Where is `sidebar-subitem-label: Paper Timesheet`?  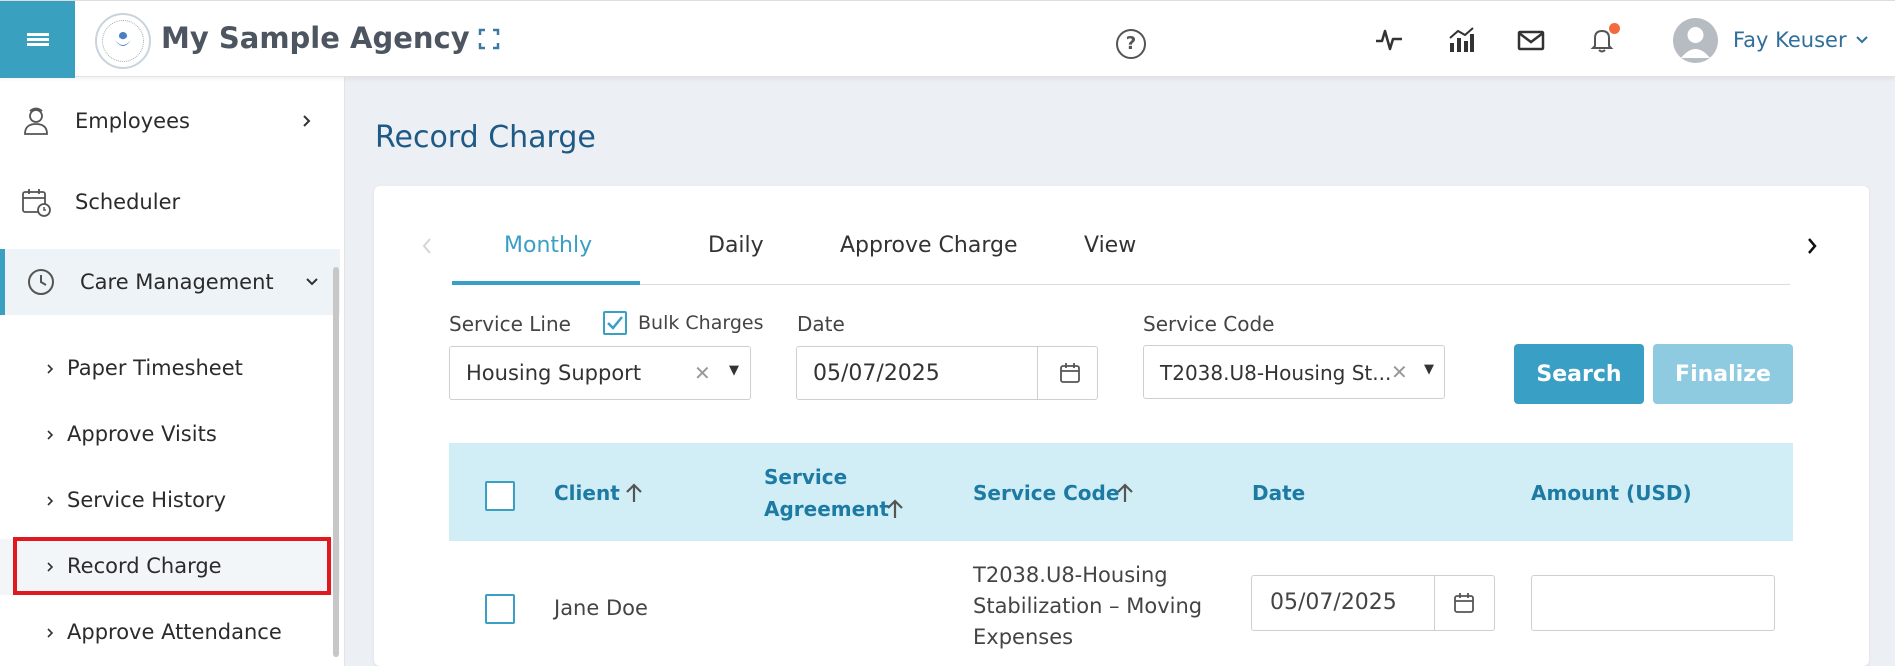 sidebar-subitem-label: Paper Timesheet is located at coordinates (155, 368).